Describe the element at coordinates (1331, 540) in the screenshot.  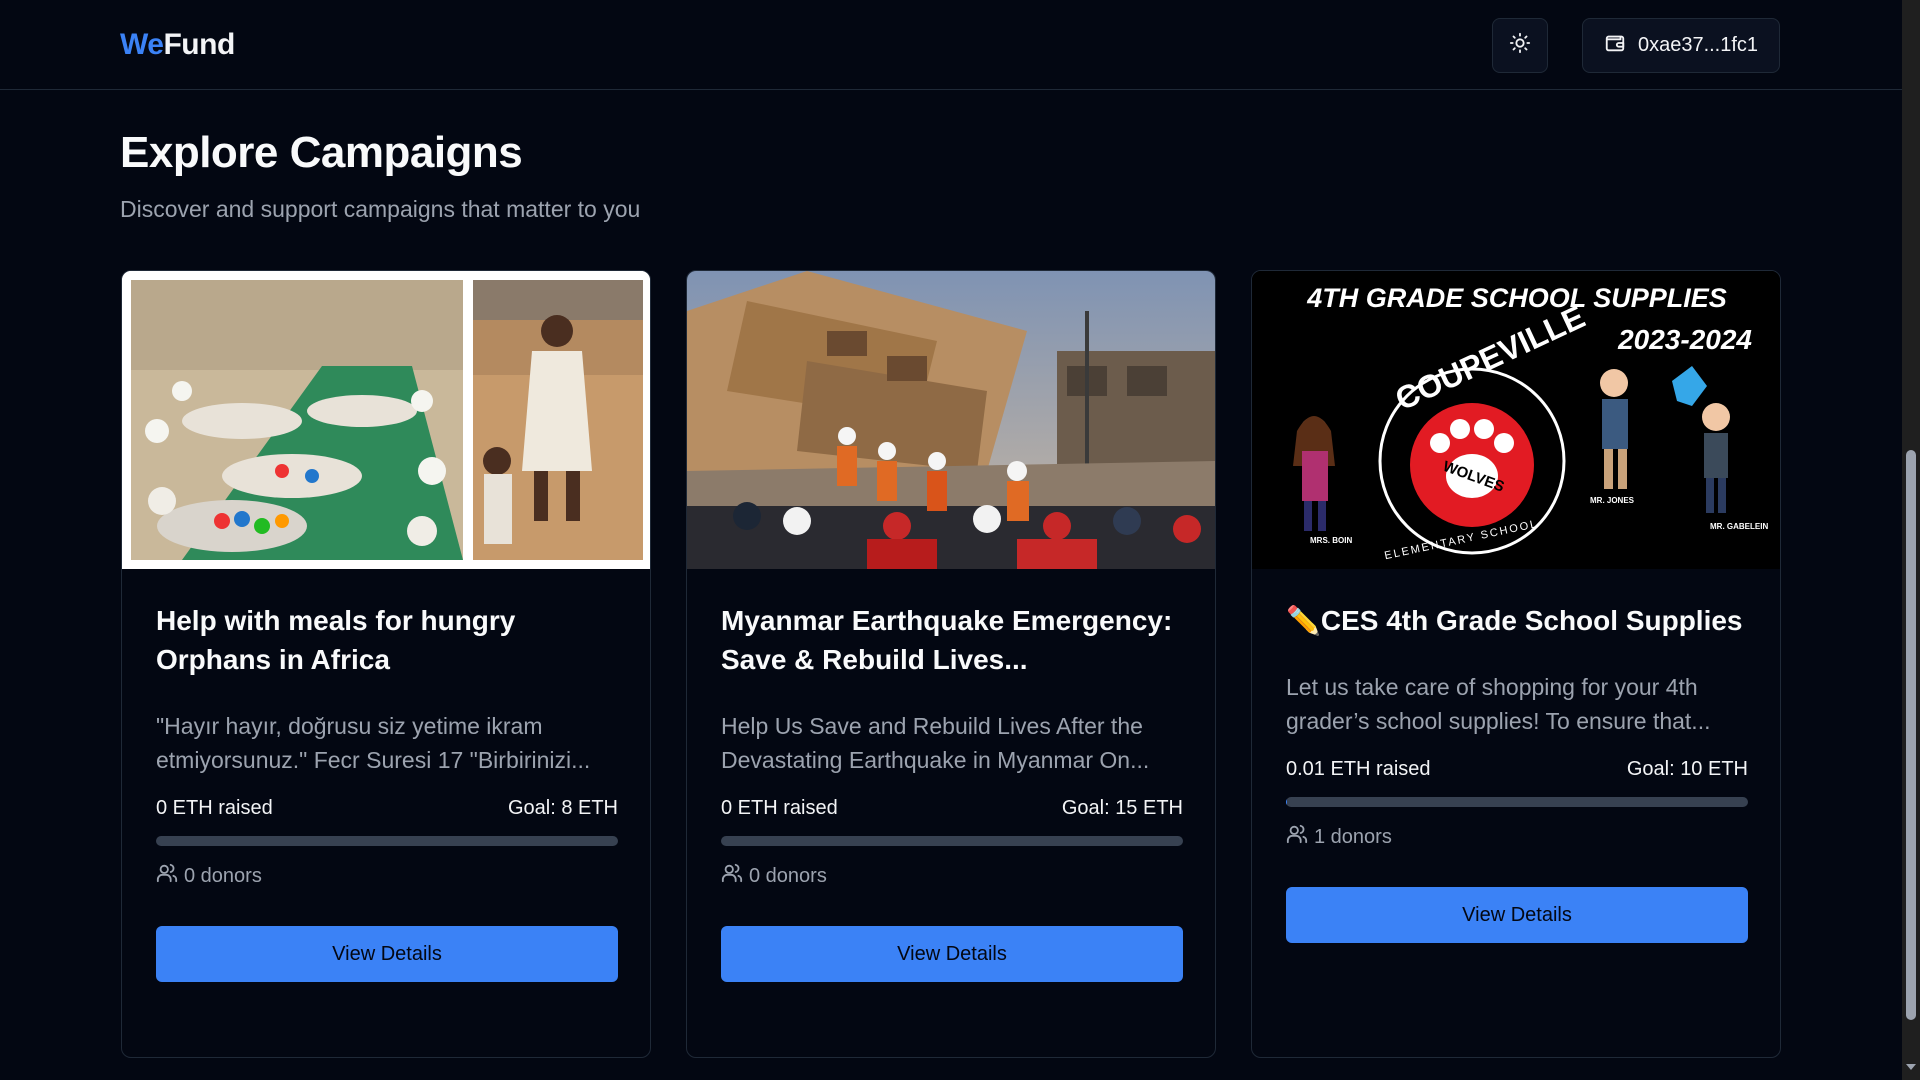
I see `poster-teacher-1: MRS. BOIN` at that location.